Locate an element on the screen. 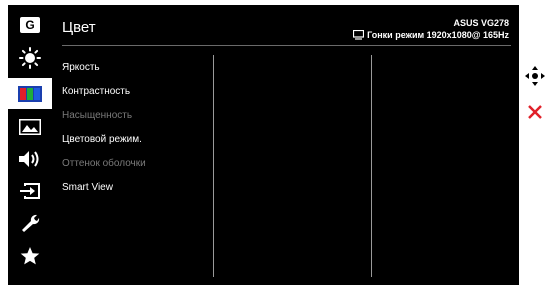  sidebar: G is located at coordinates (30, 145).